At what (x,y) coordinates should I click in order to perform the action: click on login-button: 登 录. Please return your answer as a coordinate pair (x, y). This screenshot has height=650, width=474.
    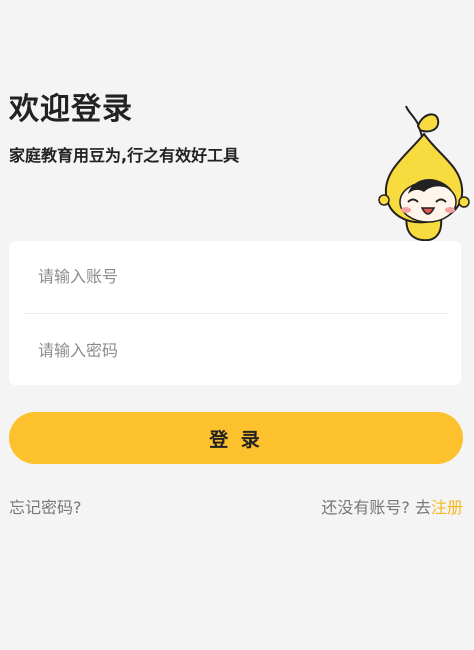
    Looking at the image, I should click on (236, 438).